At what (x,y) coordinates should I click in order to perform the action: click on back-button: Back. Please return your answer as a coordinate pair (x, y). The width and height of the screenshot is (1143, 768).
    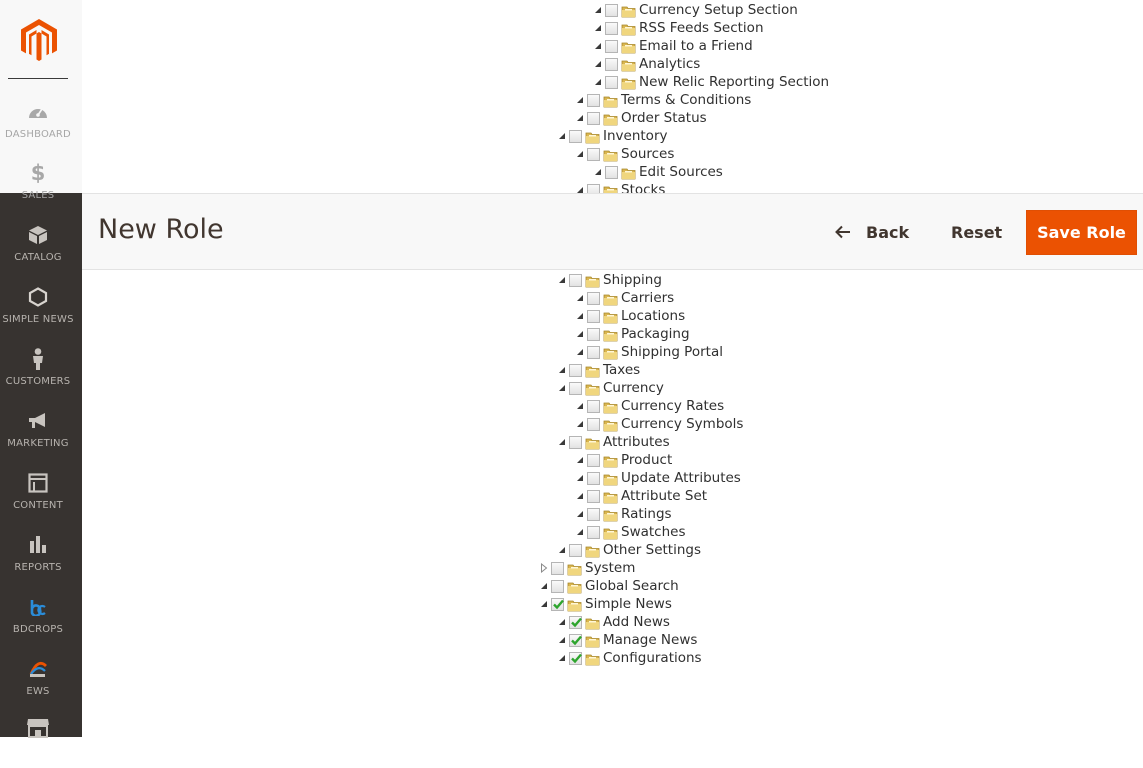
    Looking at the image, I should click on (871, 232).